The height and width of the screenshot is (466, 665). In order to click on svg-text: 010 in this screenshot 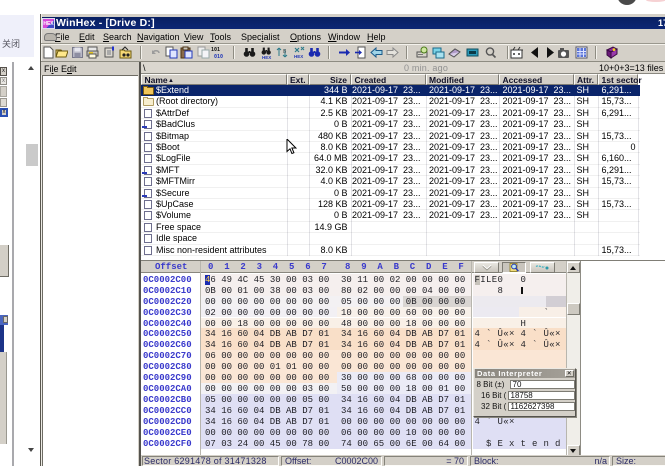, I will do `click(218, 56)`.